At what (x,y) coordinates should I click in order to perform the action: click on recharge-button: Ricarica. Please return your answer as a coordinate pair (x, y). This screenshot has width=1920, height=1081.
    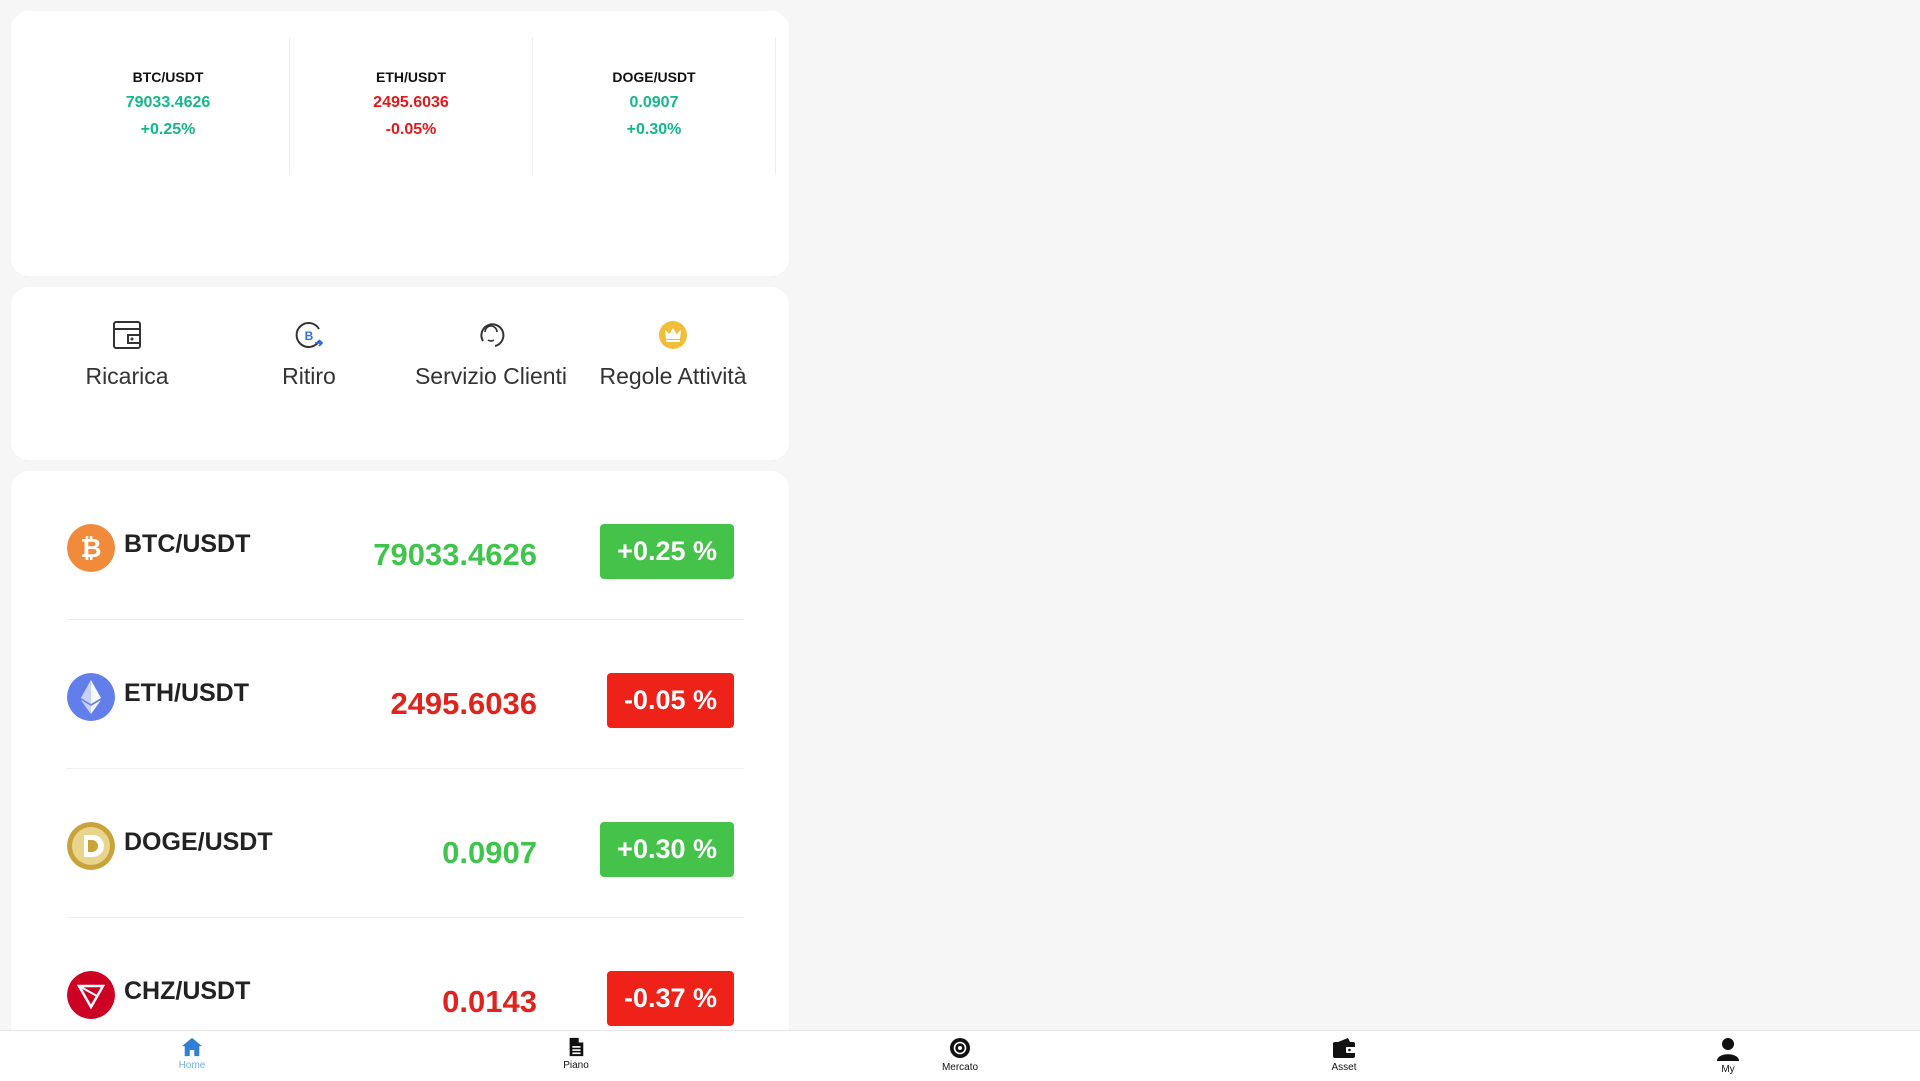
    Looking at the image, I should click on (127, 355).